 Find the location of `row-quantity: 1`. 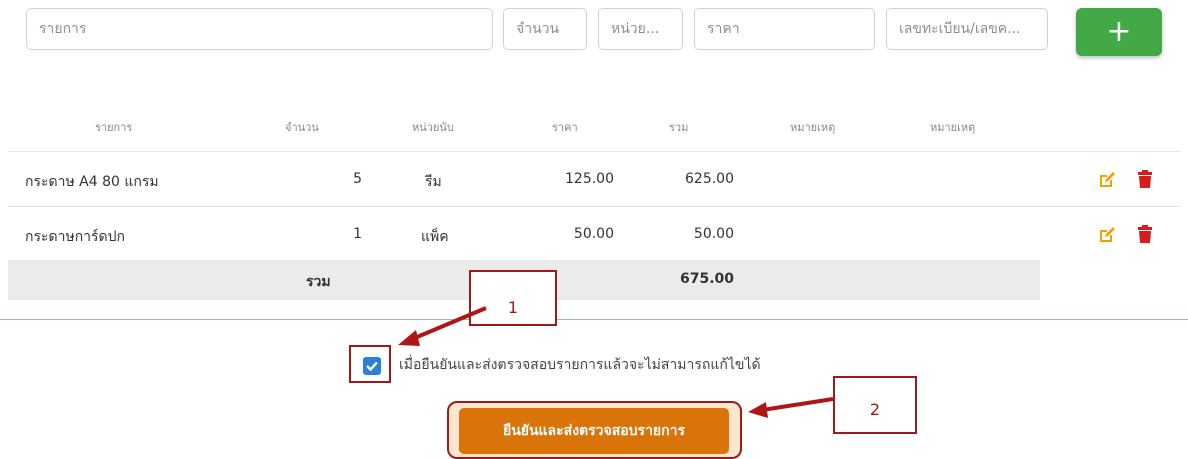

row-quantity: 1 is located at coordinates (357, 234).